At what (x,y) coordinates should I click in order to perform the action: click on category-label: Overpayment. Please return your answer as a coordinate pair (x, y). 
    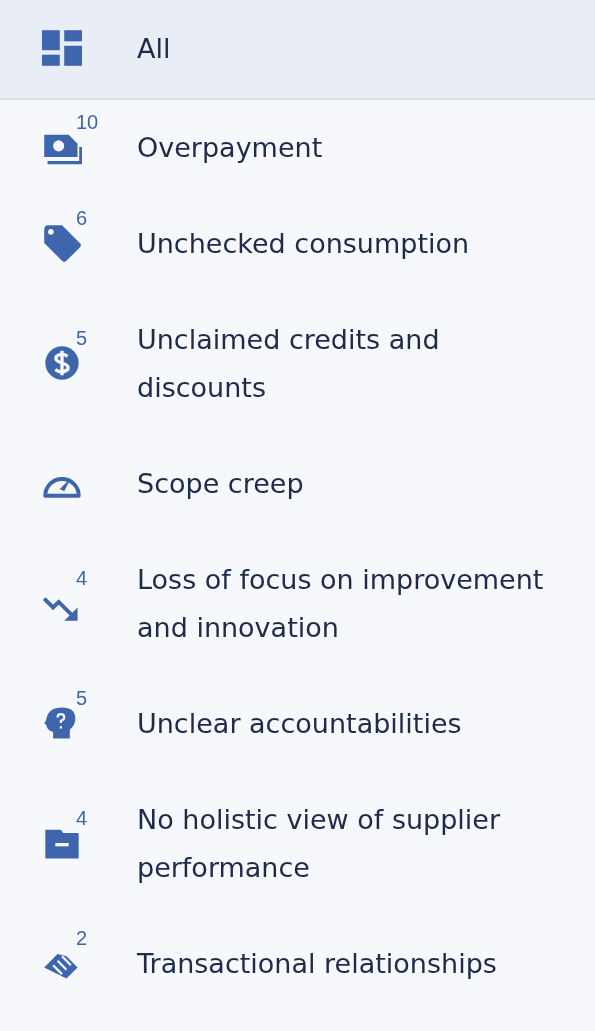
    Looking at the image, I should click on (230, 148).